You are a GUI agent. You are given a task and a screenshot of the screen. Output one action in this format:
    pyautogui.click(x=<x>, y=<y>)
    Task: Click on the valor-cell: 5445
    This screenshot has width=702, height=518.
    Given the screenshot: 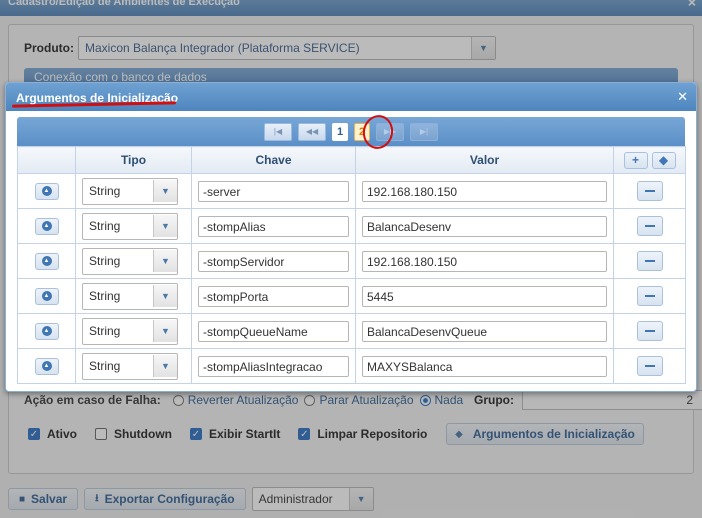 What is the action you would take?
    pyautogui.click(x=484, y=296)
    